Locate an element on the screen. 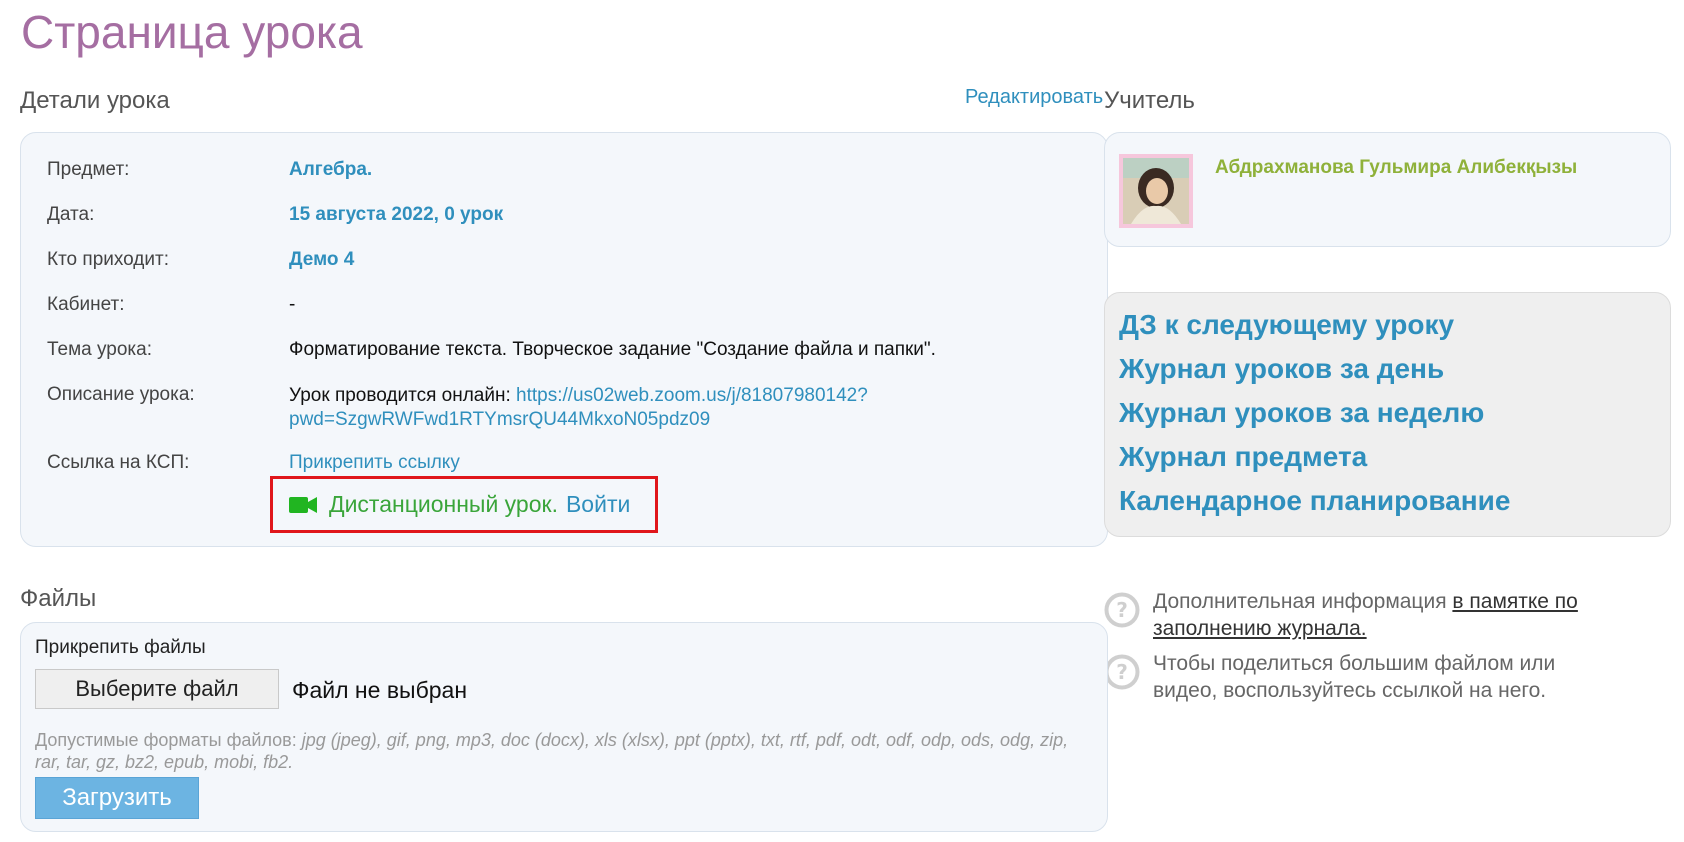  date-label: Дата: is located at coordinates (71, 214).